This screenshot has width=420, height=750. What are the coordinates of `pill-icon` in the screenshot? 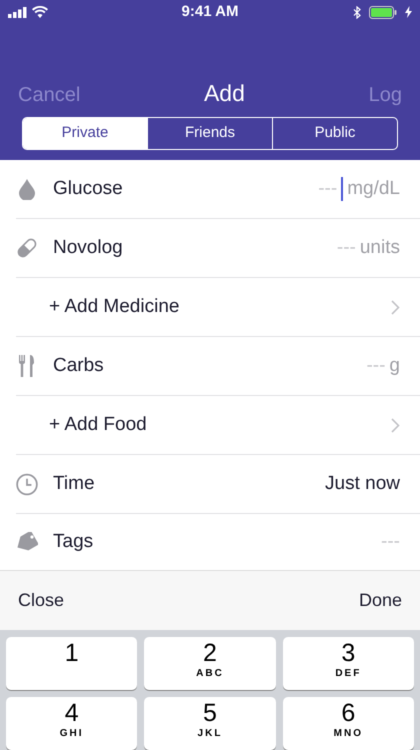 It's located at (27, 248).